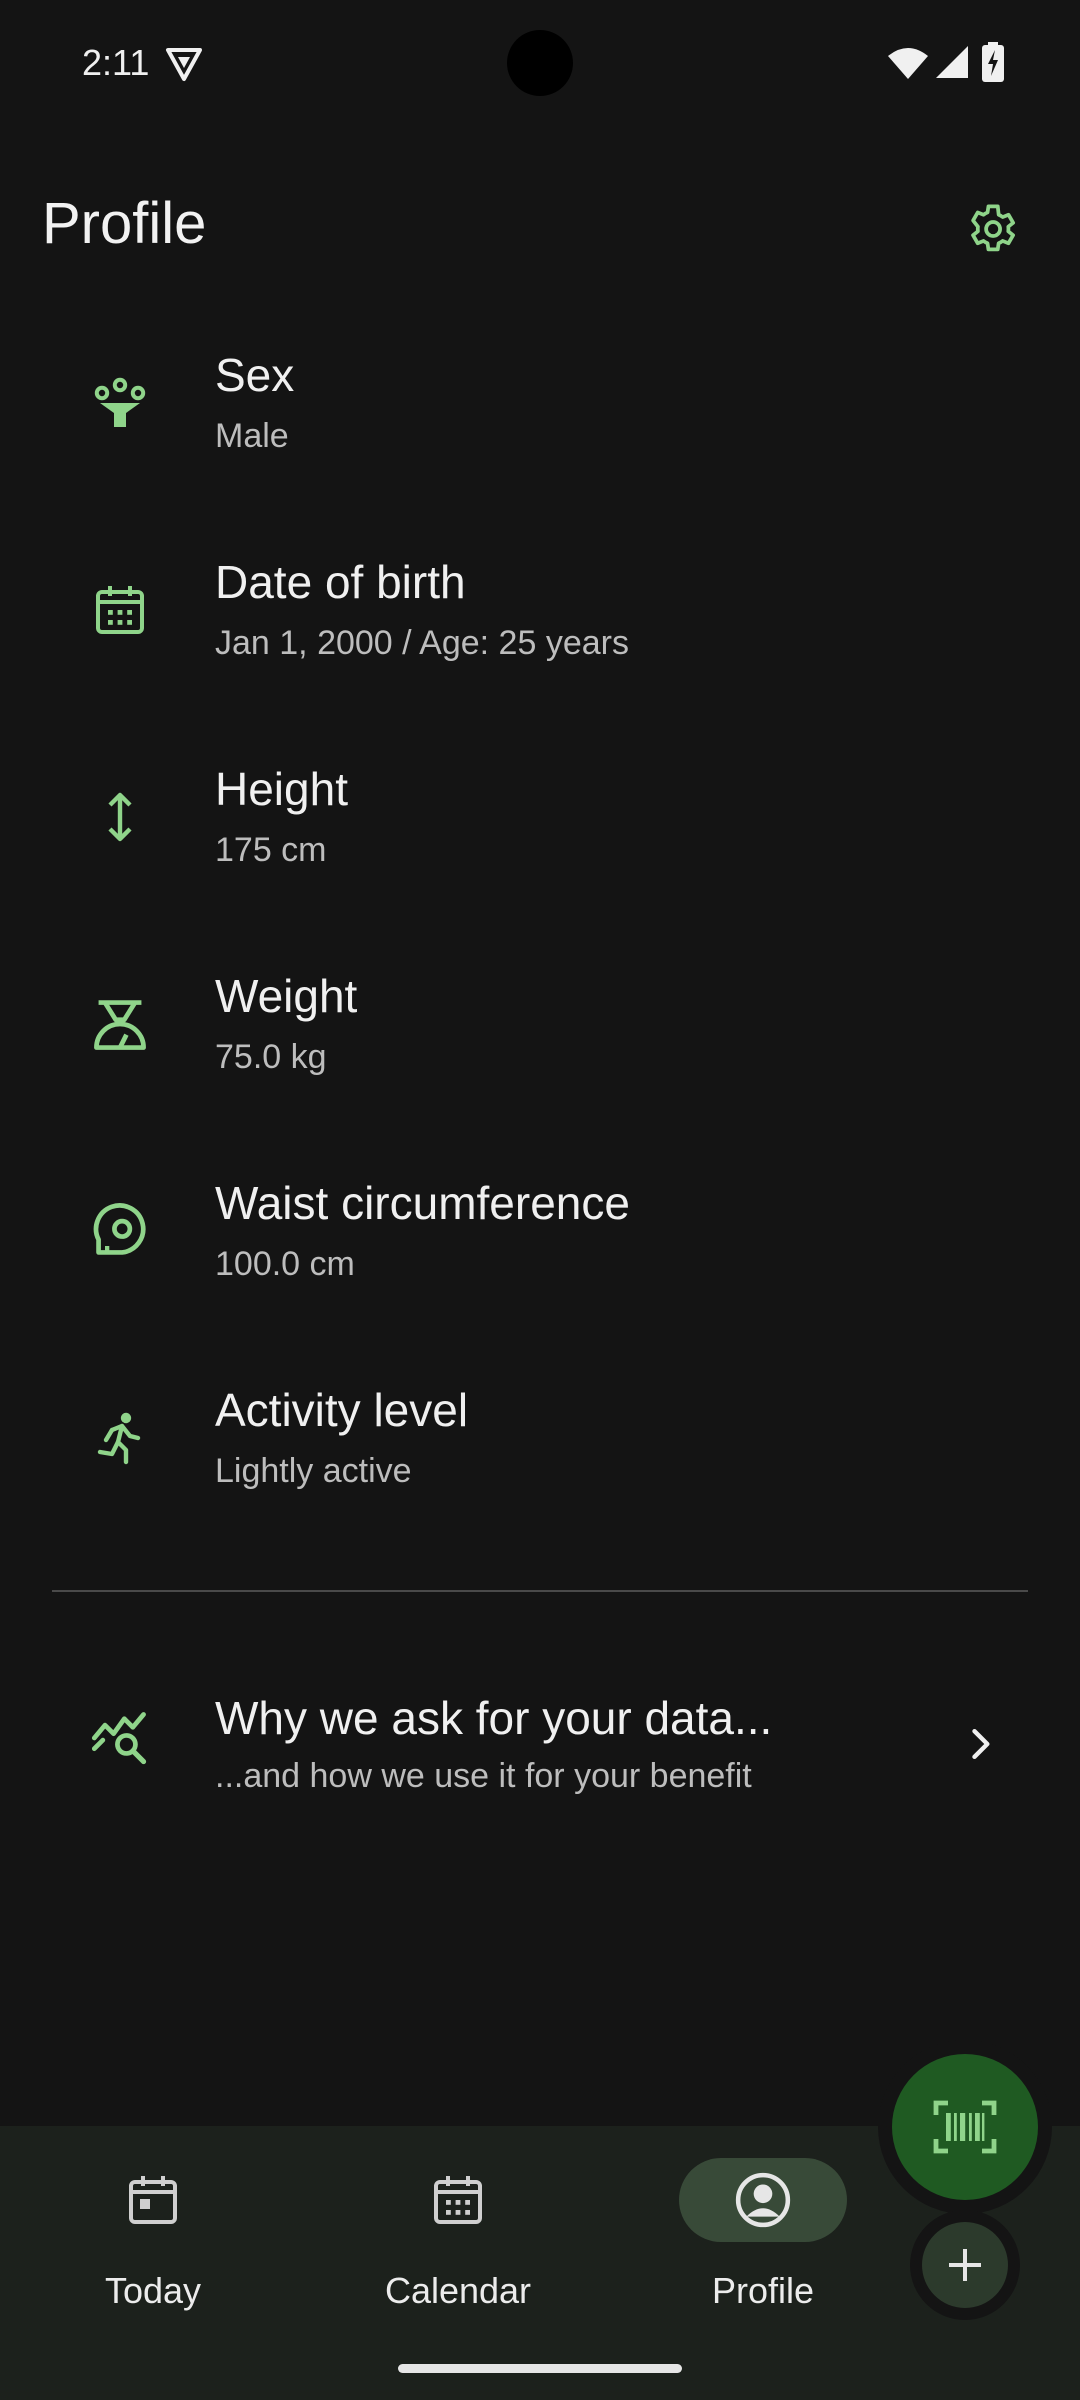  Describe the element at coordinates (119, 1438) in the screenshot. I see `running-person-icon` at that location.